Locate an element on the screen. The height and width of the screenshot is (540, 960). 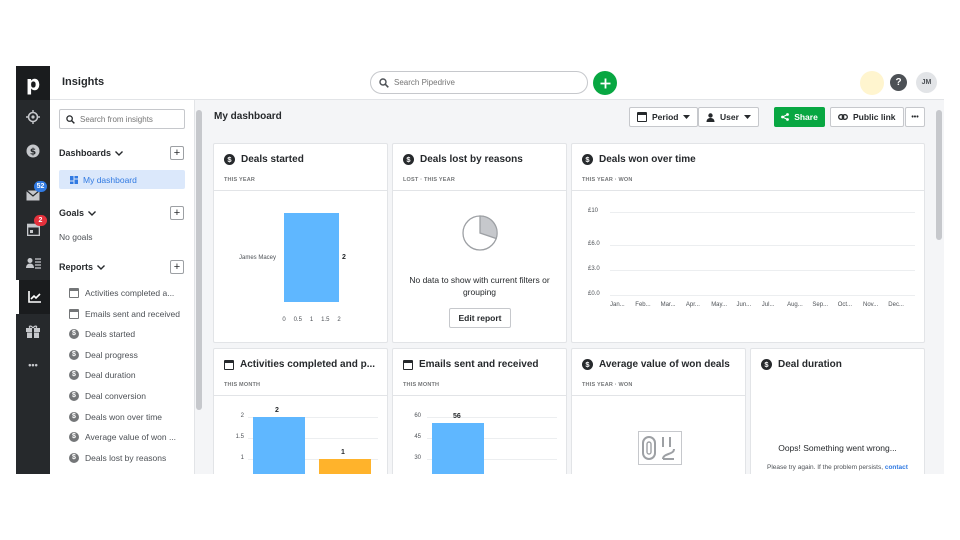
card-title: $ Deals started is located at coordinates (264, 159).